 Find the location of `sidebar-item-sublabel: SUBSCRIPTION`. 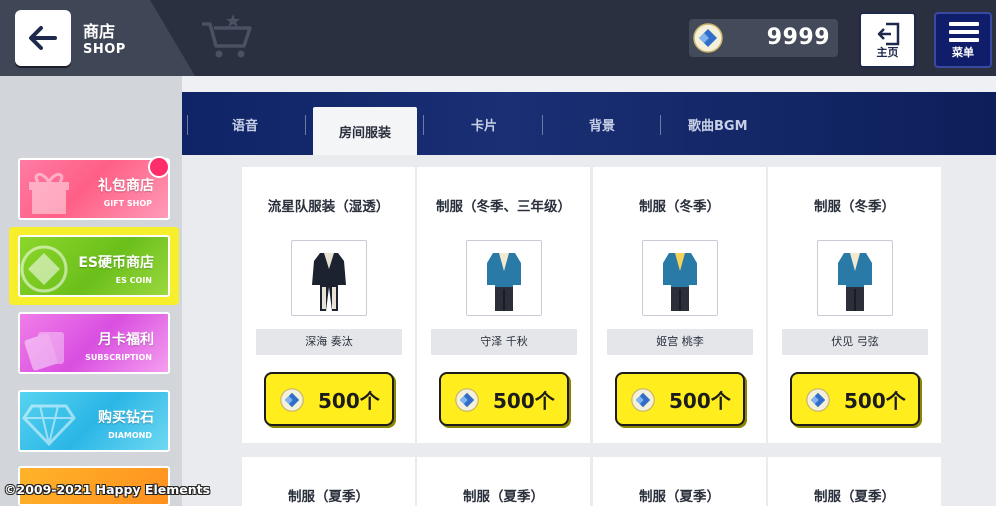

sidebar-item-sublabel: SUBSCRIPTION is located at coordinates (118, 357).